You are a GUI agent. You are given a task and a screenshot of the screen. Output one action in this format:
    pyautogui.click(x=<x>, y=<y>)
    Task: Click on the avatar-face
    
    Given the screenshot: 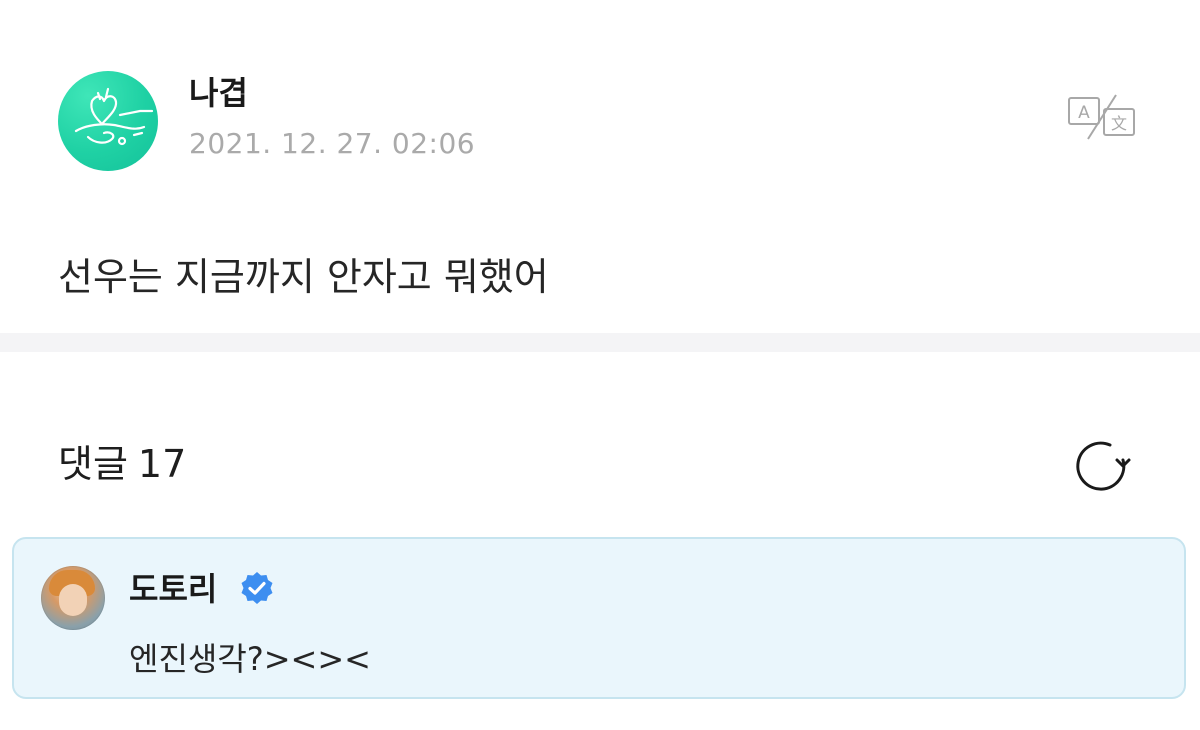 What is the action you would take?
    pyautogui.click(x=73, y=600)
    